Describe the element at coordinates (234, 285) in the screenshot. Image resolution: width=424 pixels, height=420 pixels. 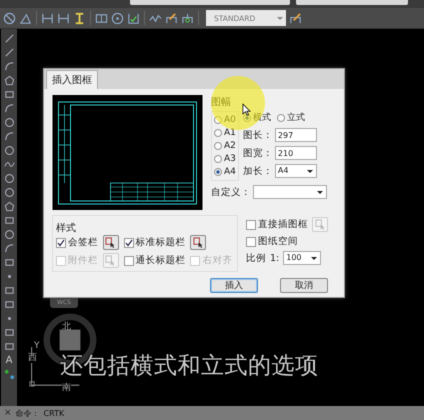
I see `insert-button: 插入` at that location.